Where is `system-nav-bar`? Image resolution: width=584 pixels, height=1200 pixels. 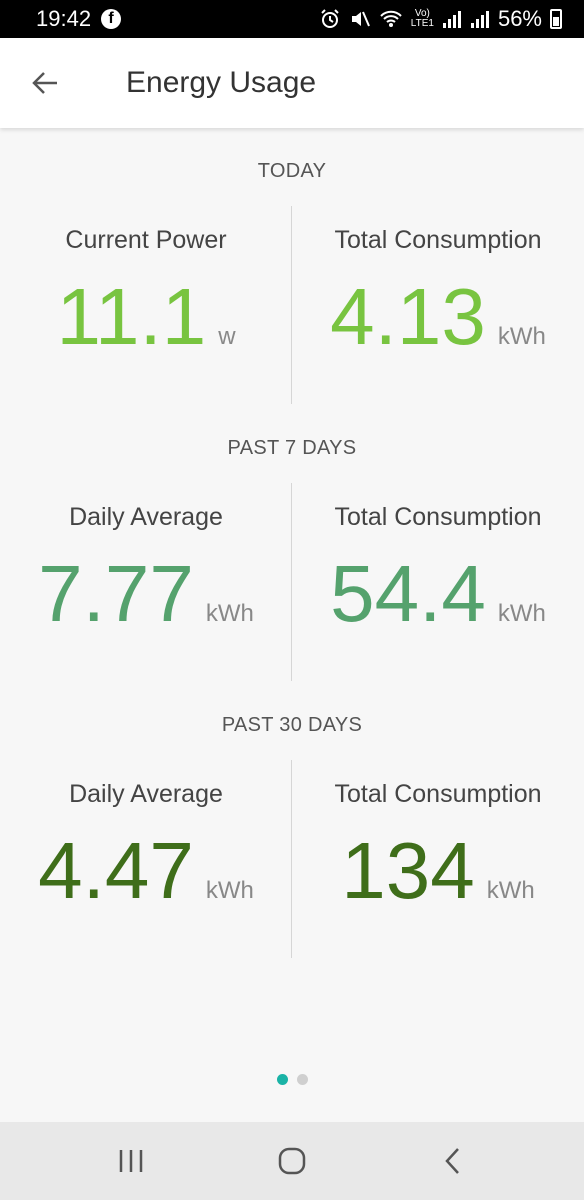 system-nav-bar is located at coordinates (292, 1161).